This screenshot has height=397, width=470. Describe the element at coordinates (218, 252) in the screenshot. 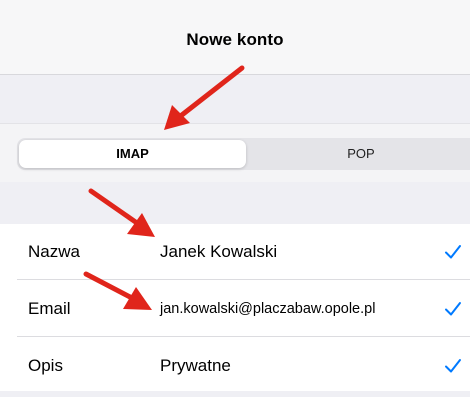

I see `name-field: Janek Kowalski` at that location.